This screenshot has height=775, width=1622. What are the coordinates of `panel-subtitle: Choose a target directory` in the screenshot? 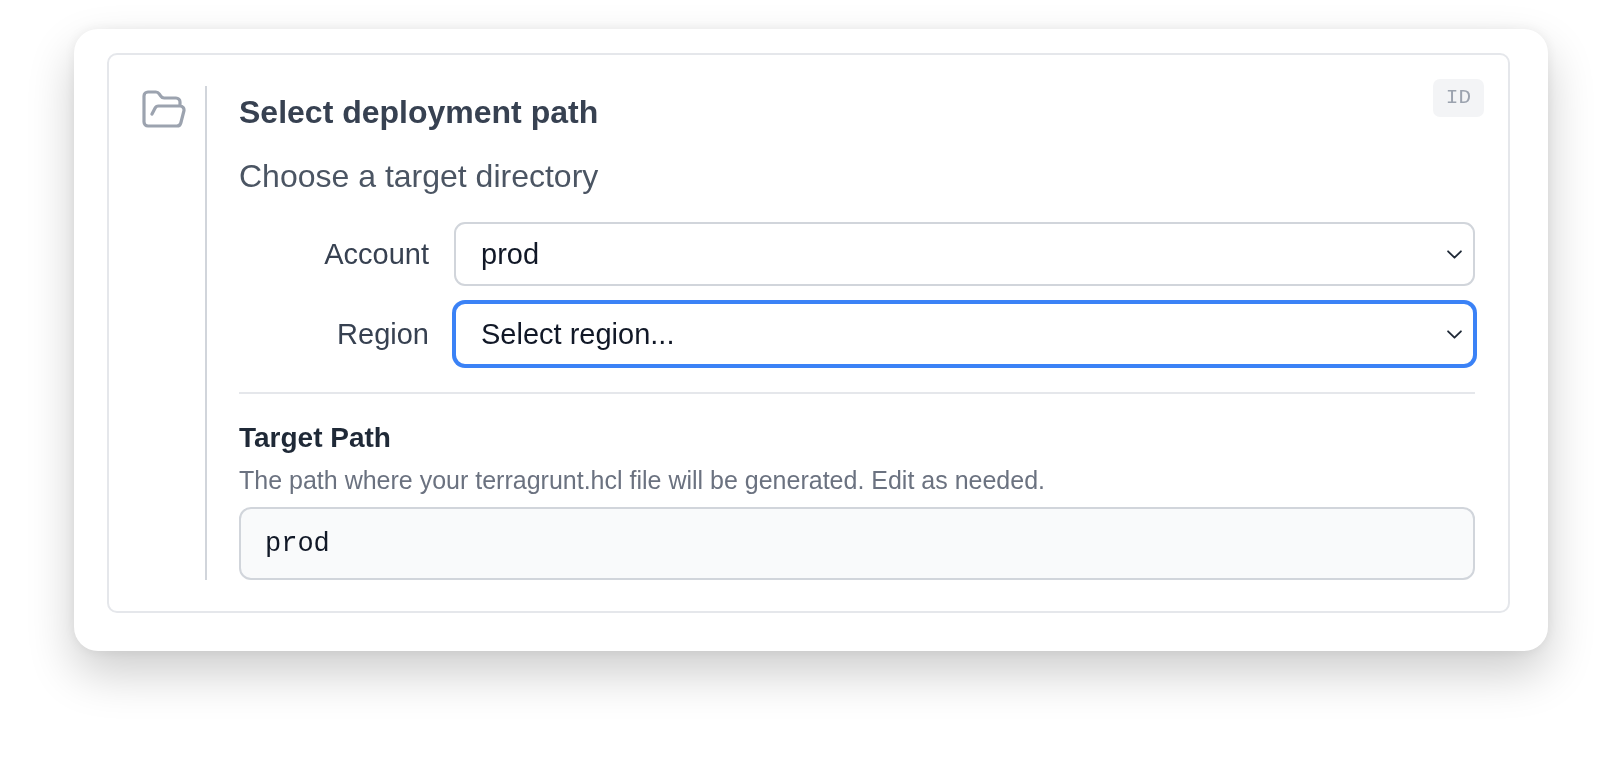 It's located at (419, 176).